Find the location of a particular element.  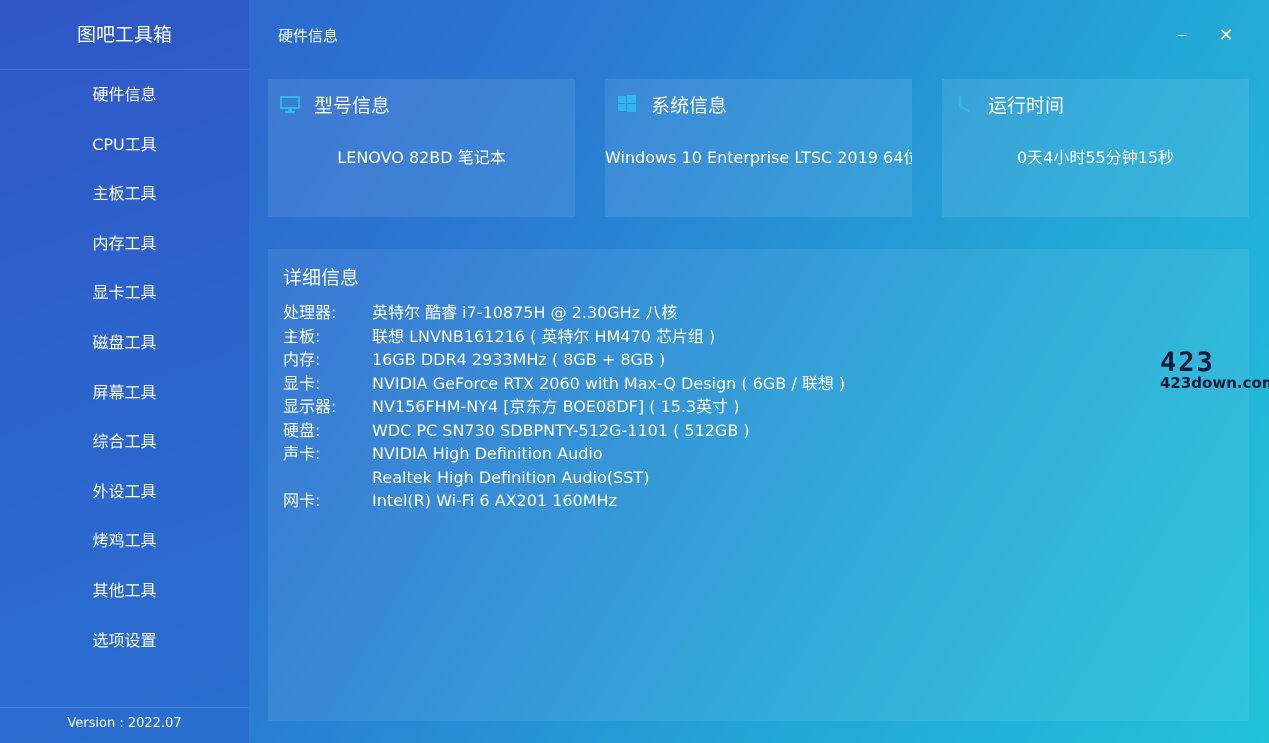

page-title: 硬件信息 is located at coordinates (308, 36).